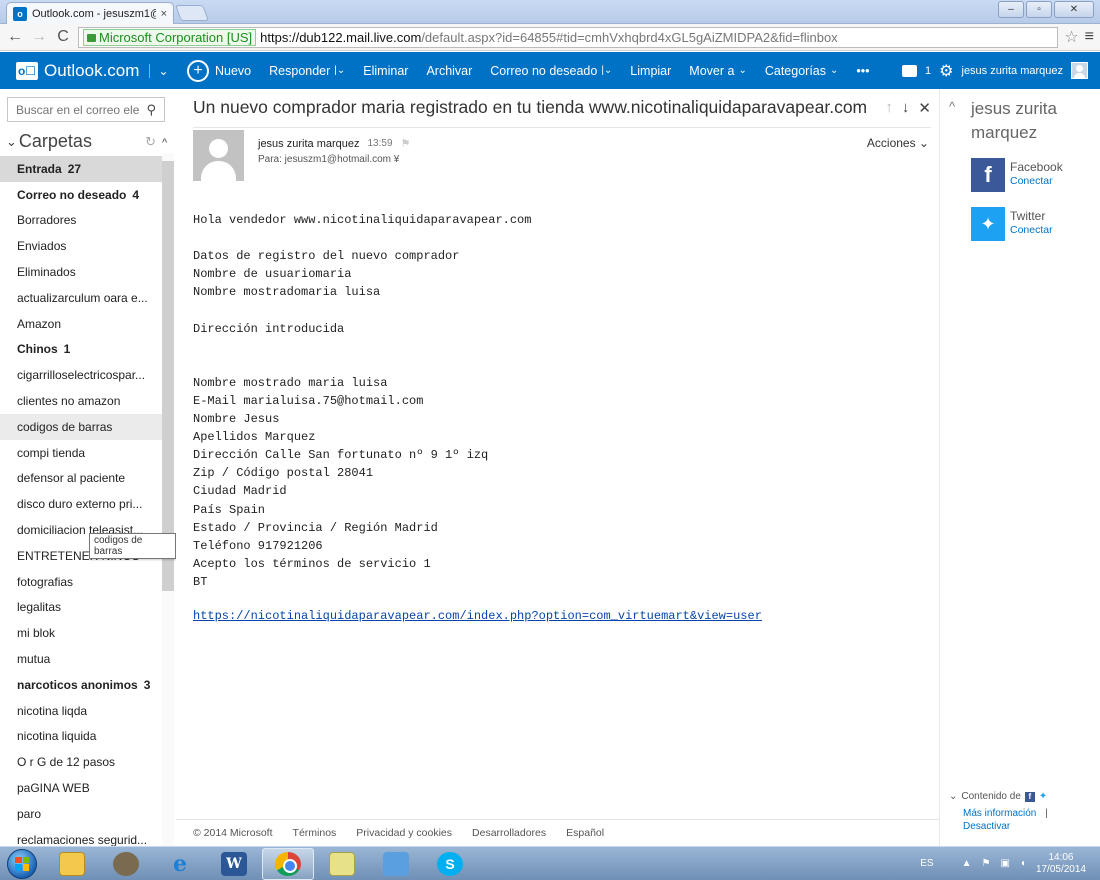 The width and height of the screenshot is (1100, 880). What do you see at coordinates (953, 796) in the screenshot?
I see `expand-chevron-icon: ⌄` at bounding box center [953, 796].